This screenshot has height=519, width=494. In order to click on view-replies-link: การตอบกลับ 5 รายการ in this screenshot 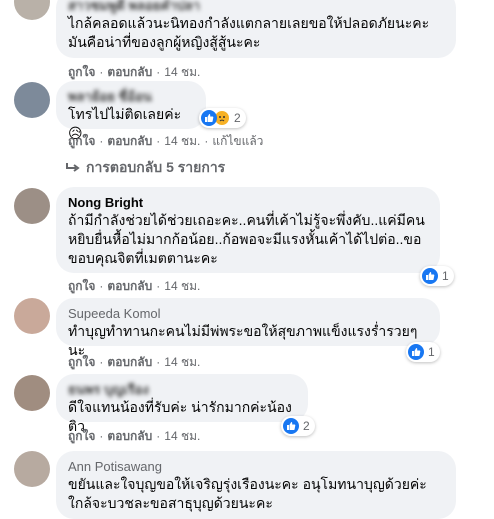, I will do `click(145, 168)`.